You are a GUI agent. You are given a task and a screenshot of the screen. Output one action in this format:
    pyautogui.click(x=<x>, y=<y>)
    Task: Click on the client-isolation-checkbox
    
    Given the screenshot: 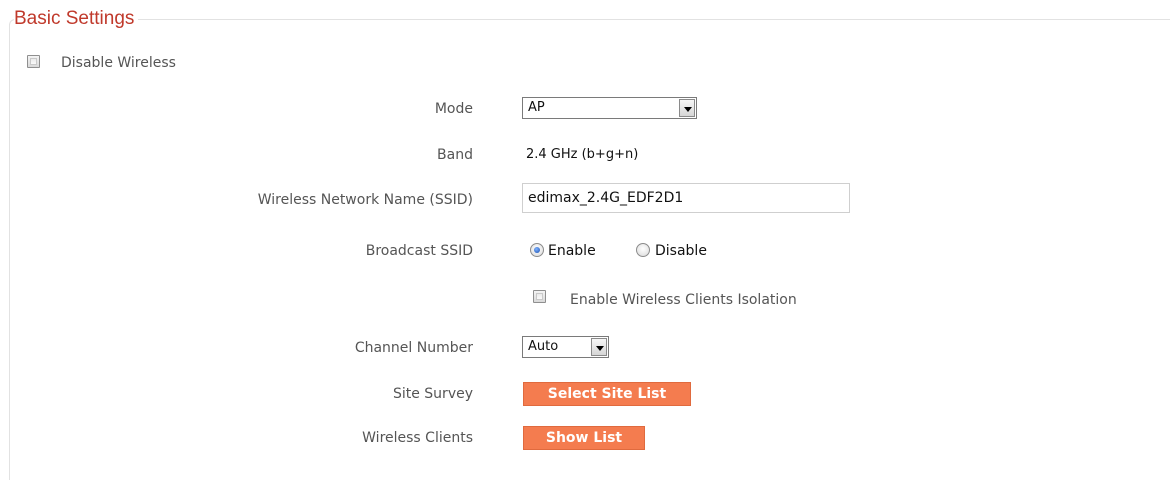 What is the action you would take?
    pyautogui.click(x=539, y=296)
    